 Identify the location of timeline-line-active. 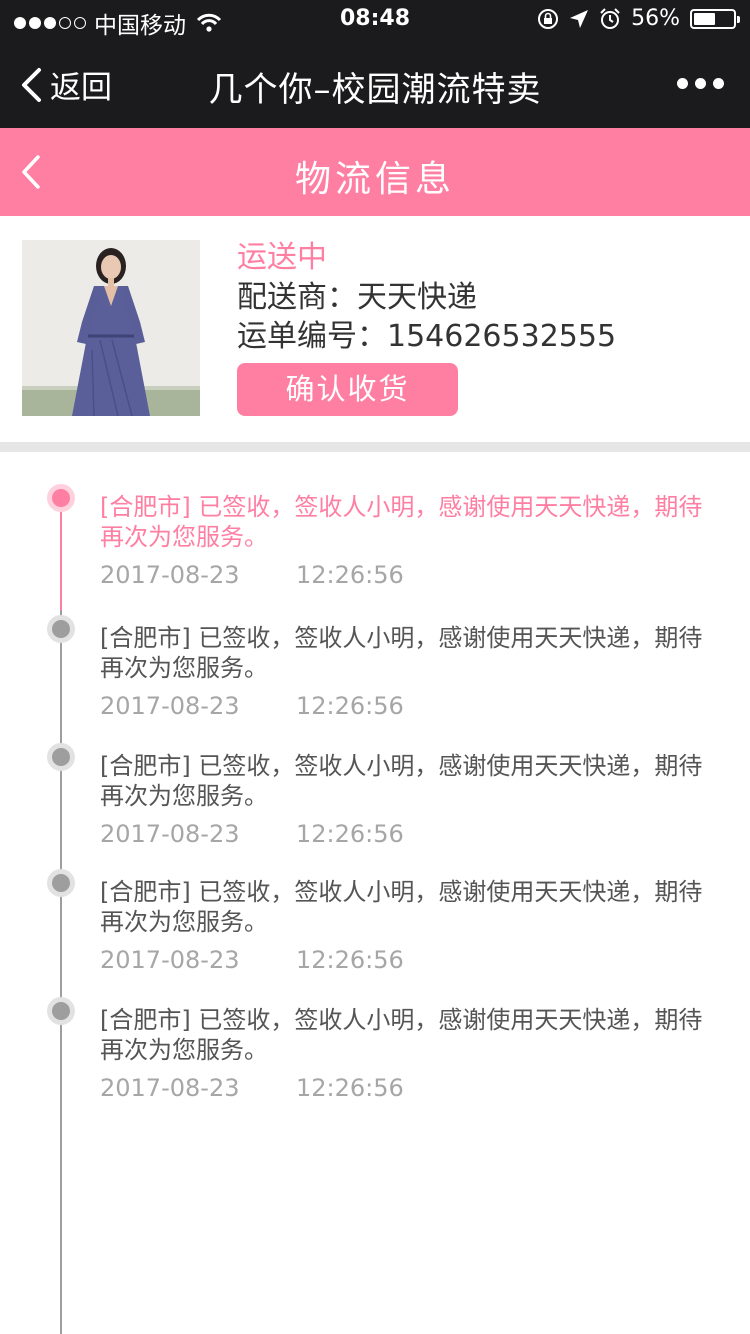
(61, 554).